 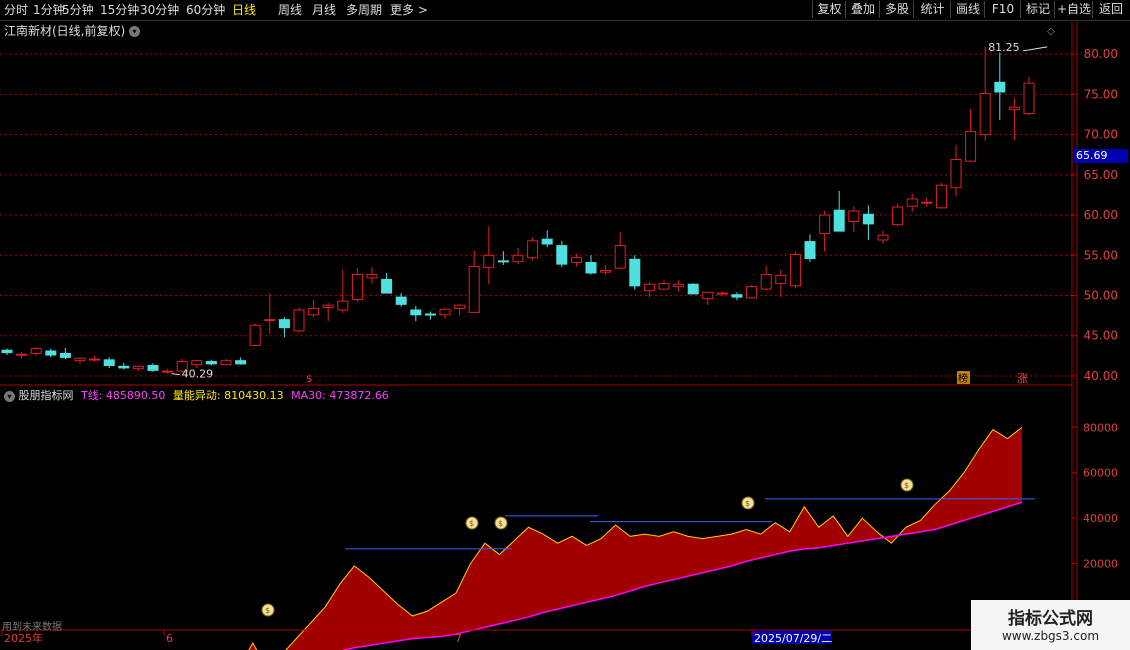 I want to click on date-label: 7, so click(x=458, y=638).